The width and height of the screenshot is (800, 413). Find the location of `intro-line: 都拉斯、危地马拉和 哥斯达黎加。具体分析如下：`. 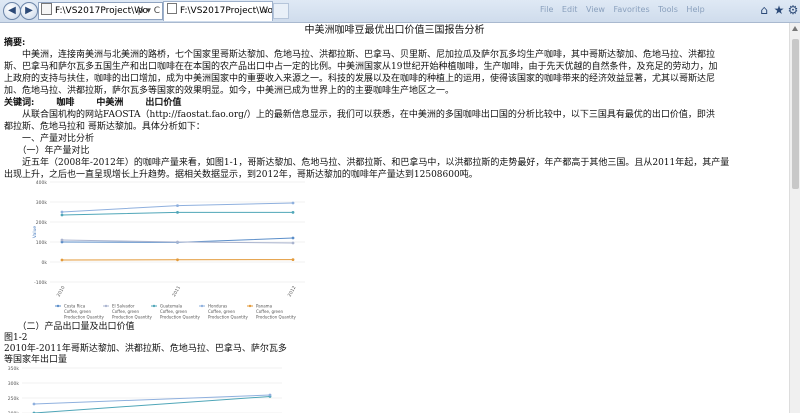

intro-line: 都拉斯、危地马拉和 哥斯达黎加。具体分析如下： is located at coordinates (104, 127).